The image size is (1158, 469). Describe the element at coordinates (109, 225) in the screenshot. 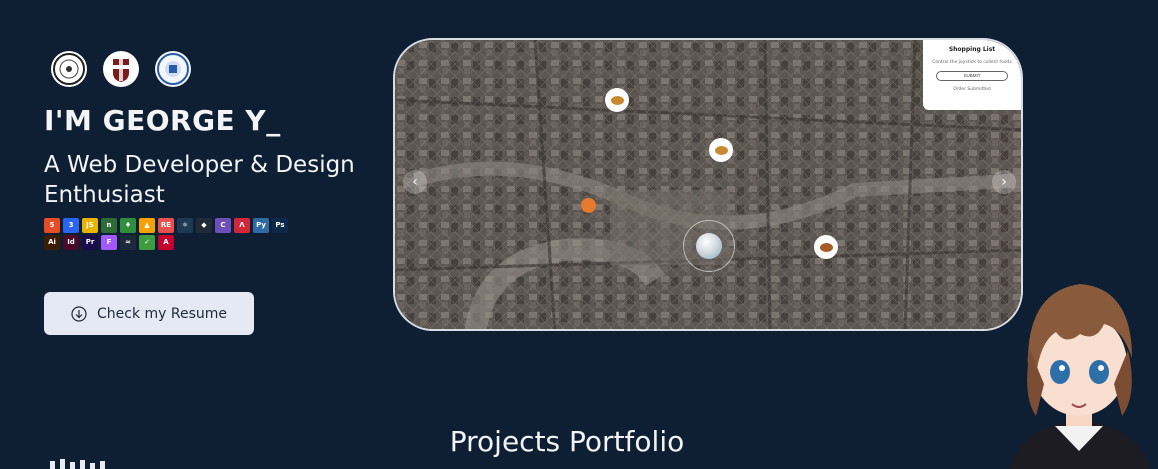

I see `nodejs-icon: n` at that location.